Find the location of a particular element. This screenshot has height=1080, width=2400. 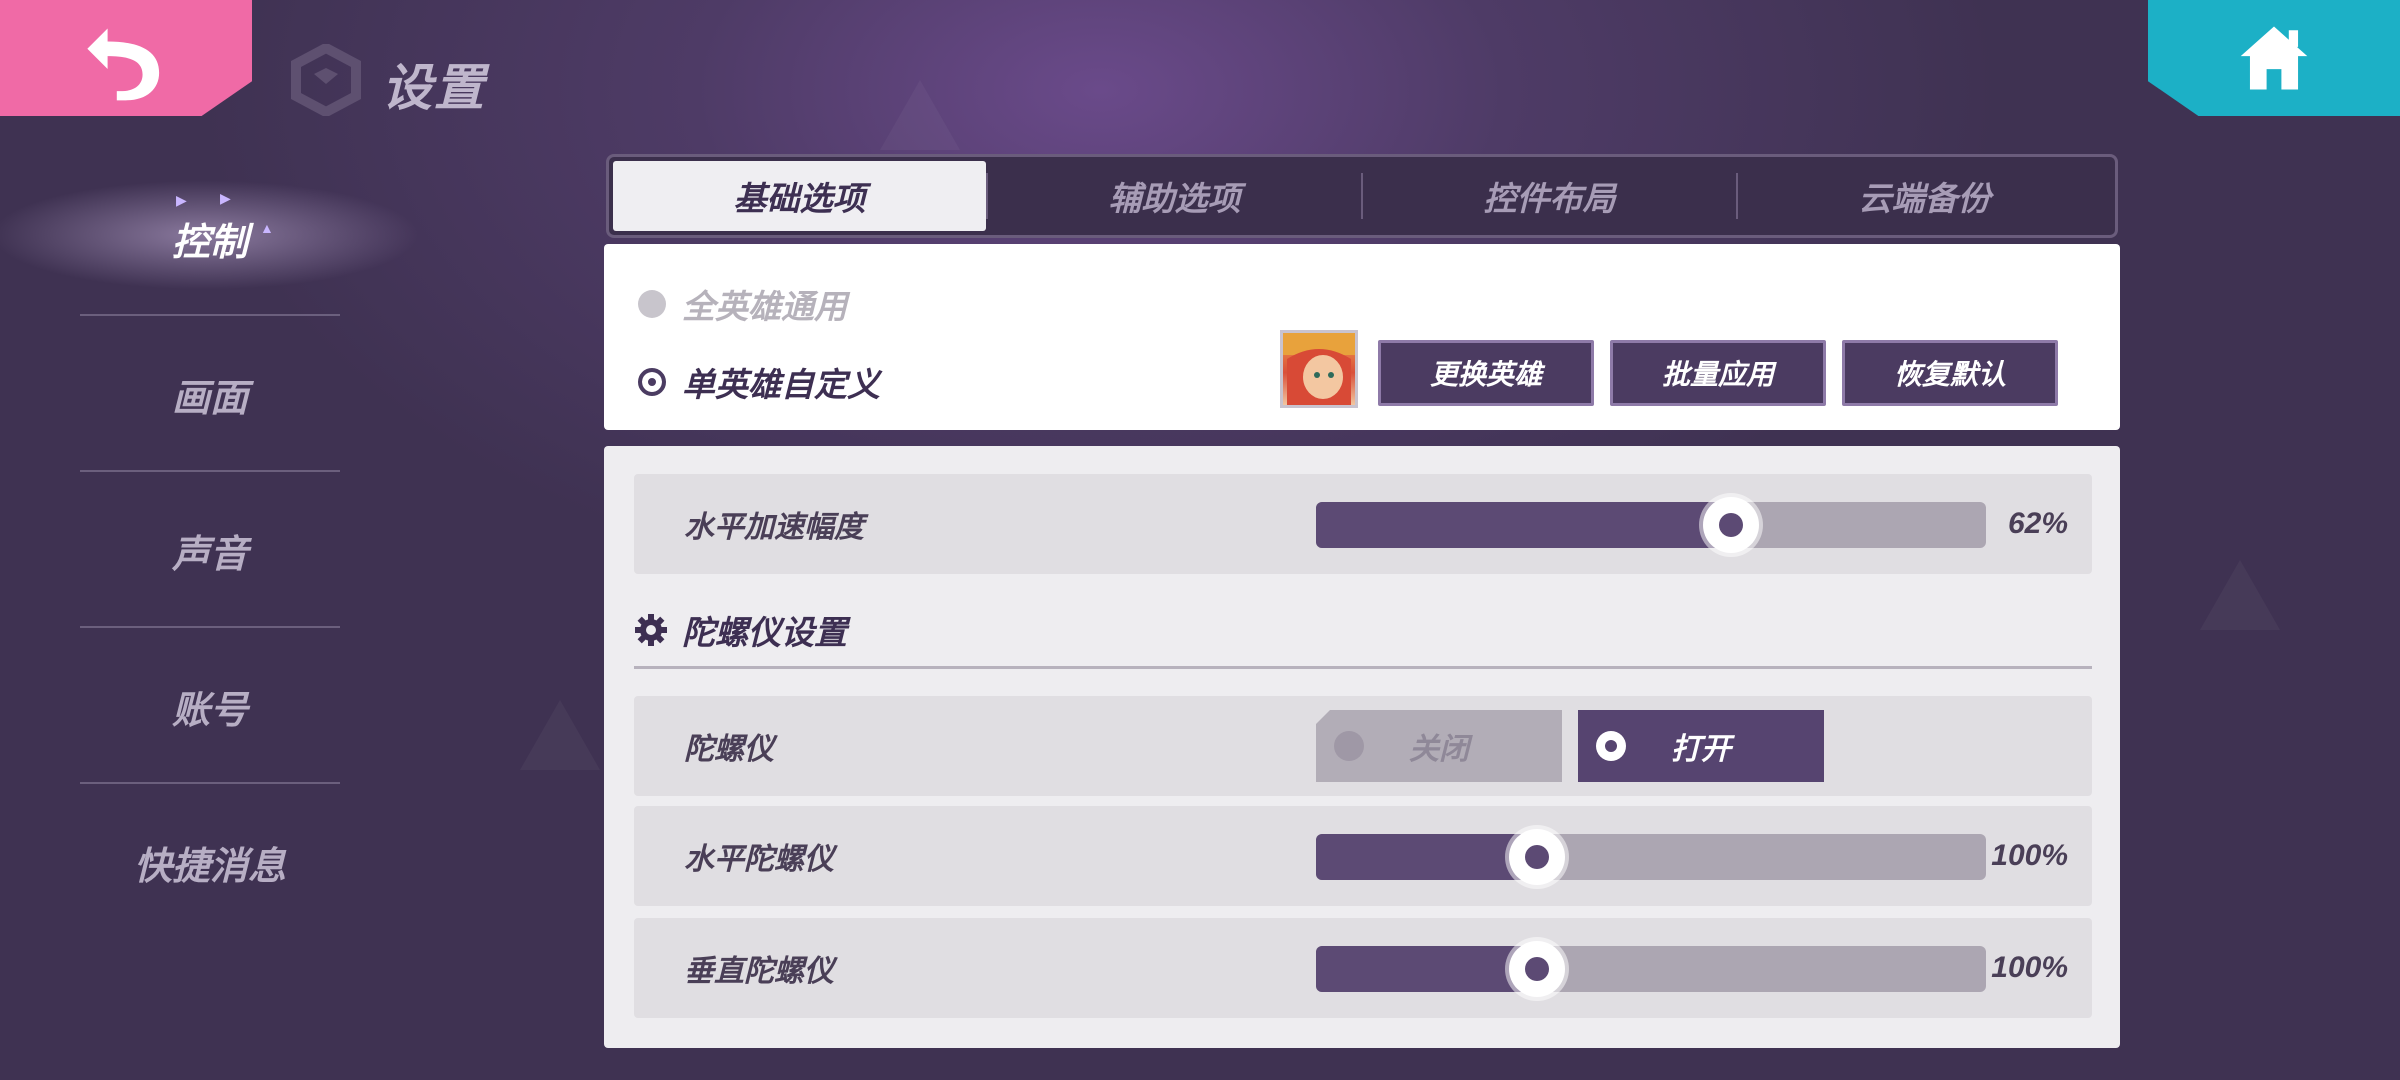

nav-item-label: 快捷消息 is located at coordinates (209, 866).